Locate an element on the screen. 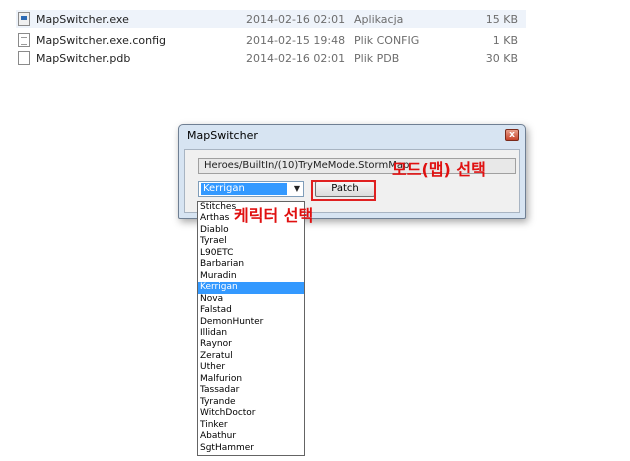 Image resolution: width=630 pixels, height=461 pixels. close-button: x is located at coordinates (512, 135).